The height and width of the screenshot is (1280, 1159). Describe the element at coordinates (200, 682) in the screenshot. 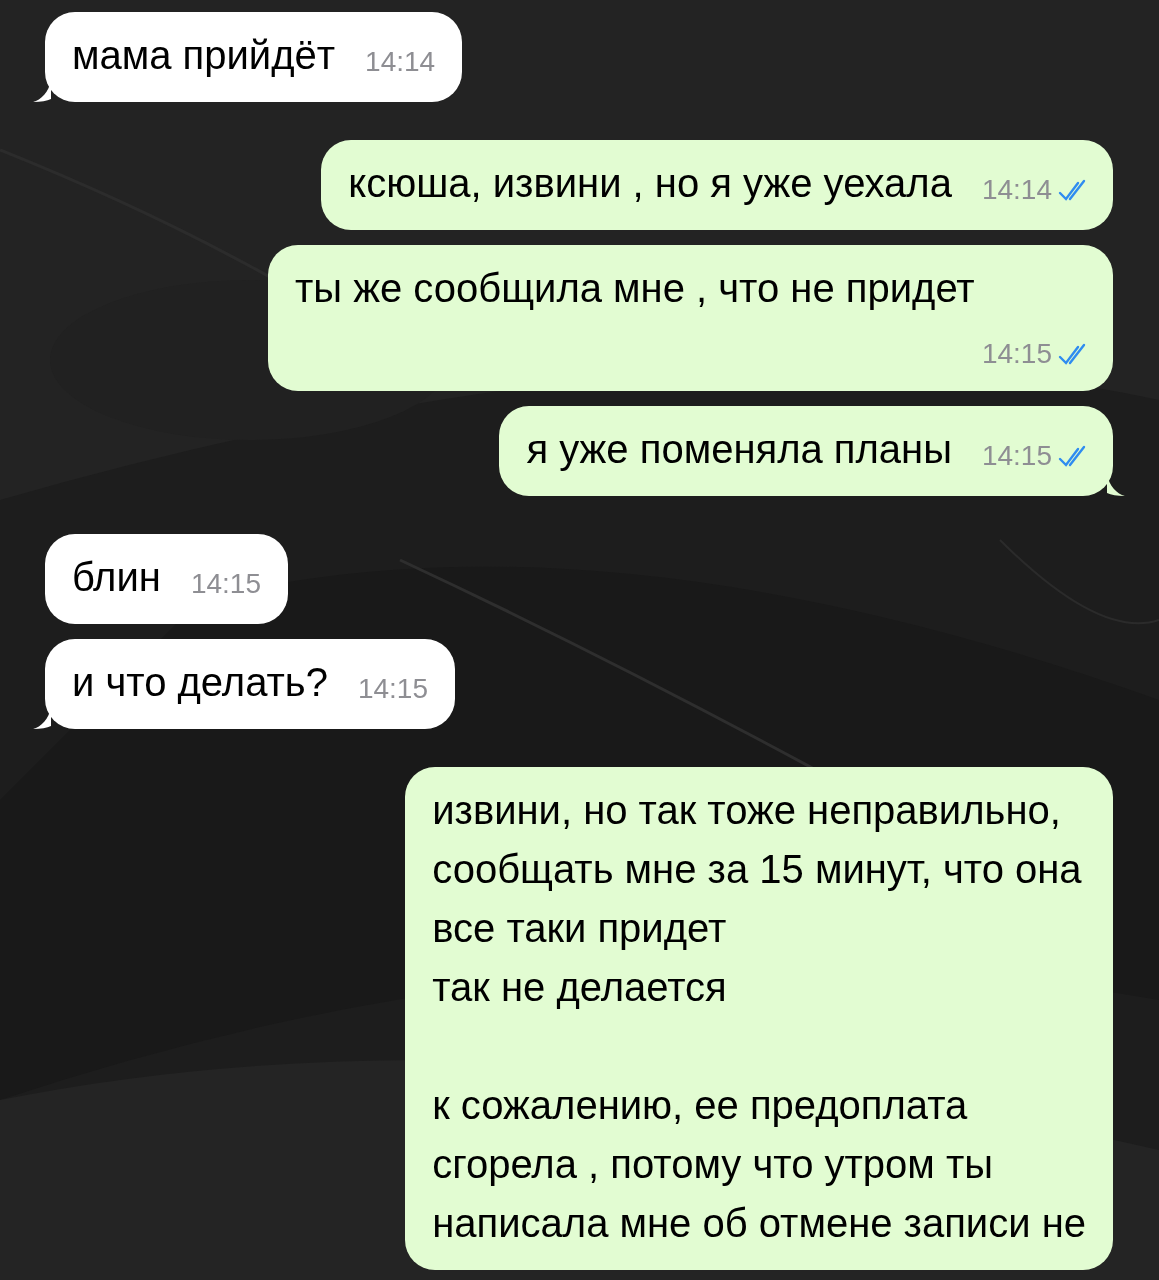

I see `message-text: и что делать?` at that location.